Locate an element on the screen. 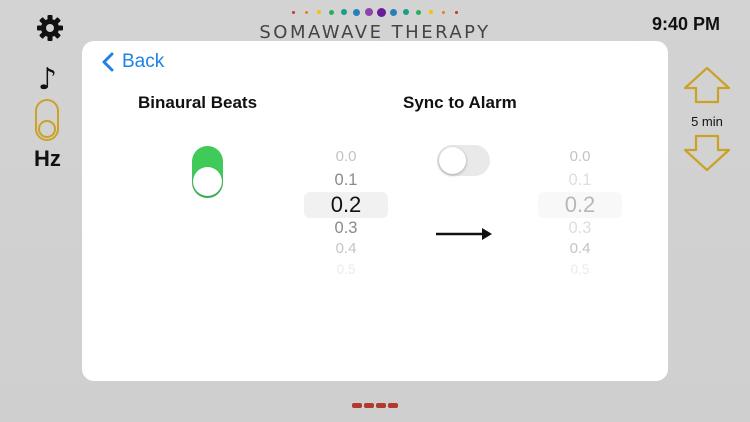 Image resolution: width=750 pixels, height=422 pixels. mode-toggle is located at coordinates (47, 120).